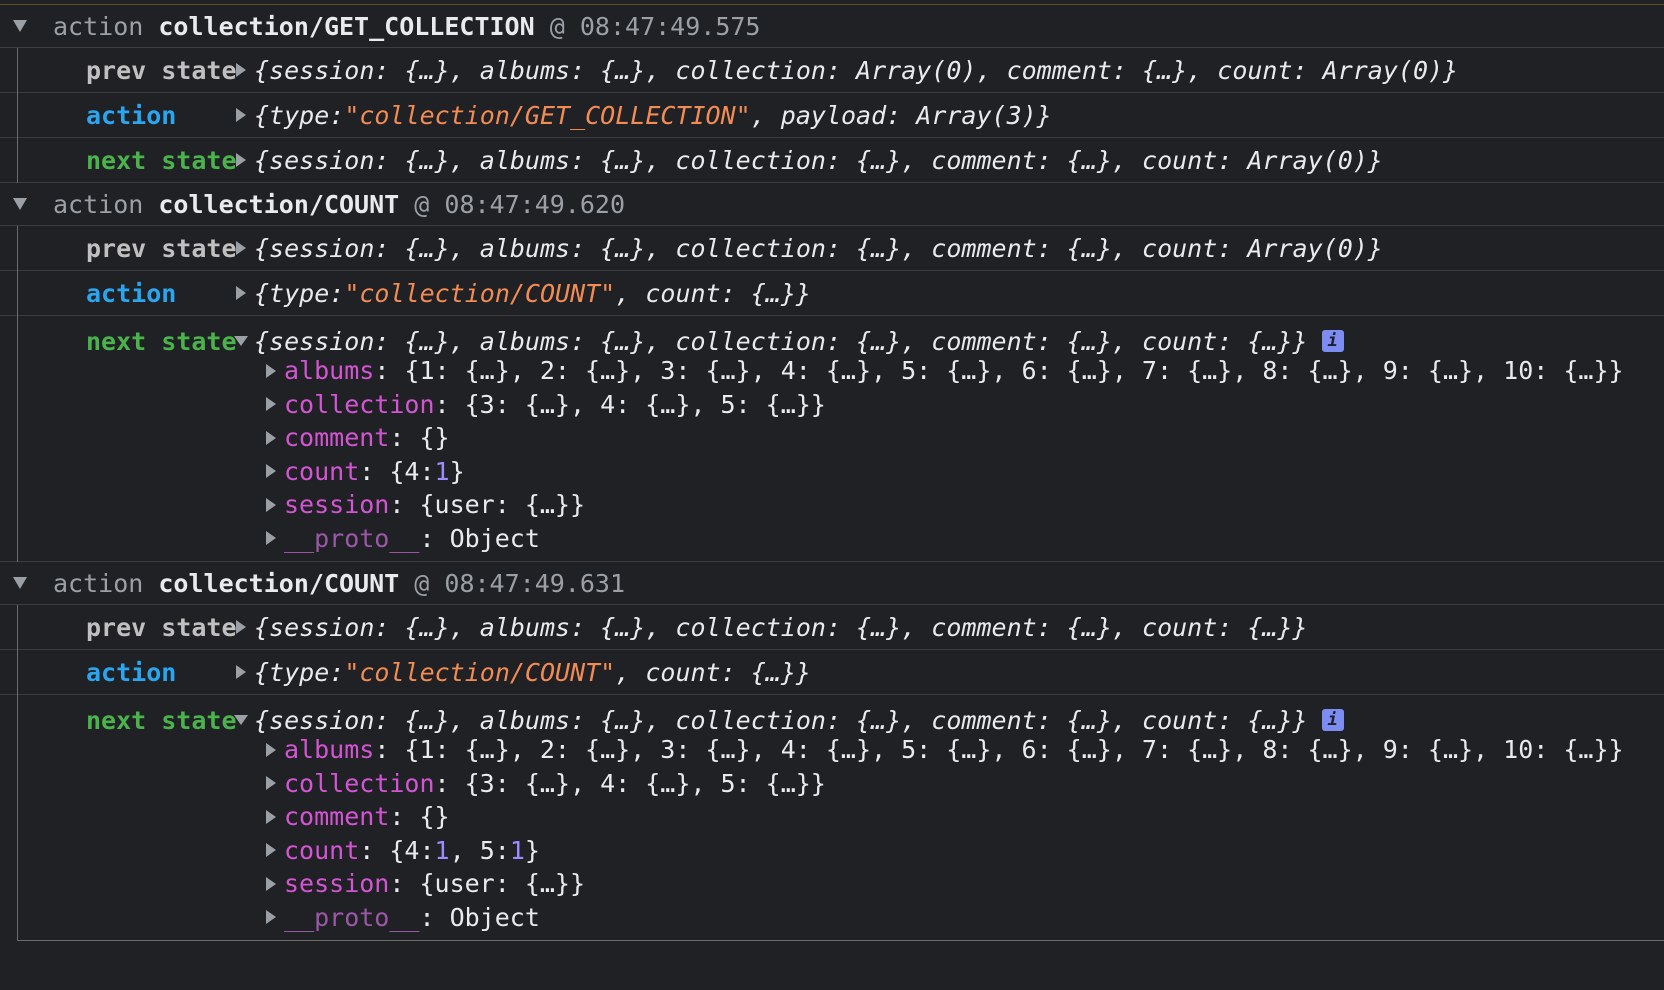 This screenshot has height=990, width=1664. I want to click on prop-count: count: {4: 1, 5: 1}, so click(875, 851).